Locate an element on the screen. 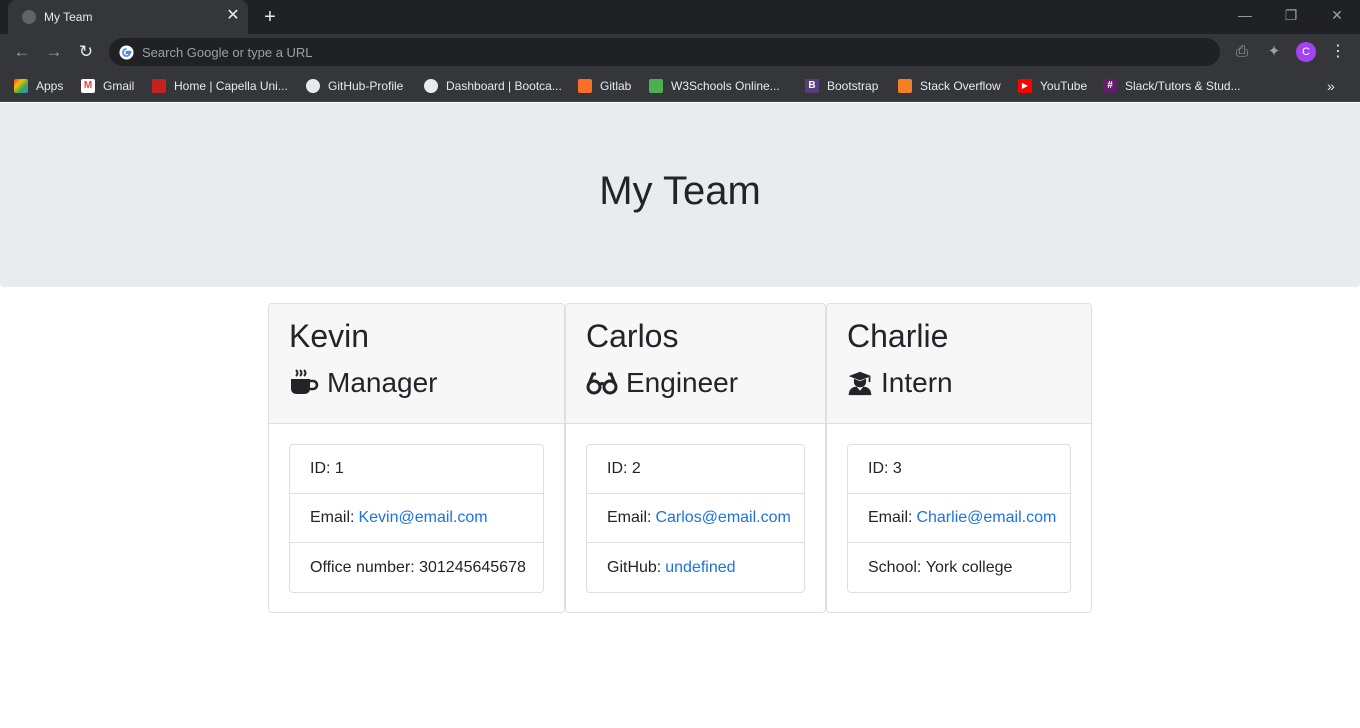  employee-email: Email: Carlos@email.com is located at coordinates (695, 518).